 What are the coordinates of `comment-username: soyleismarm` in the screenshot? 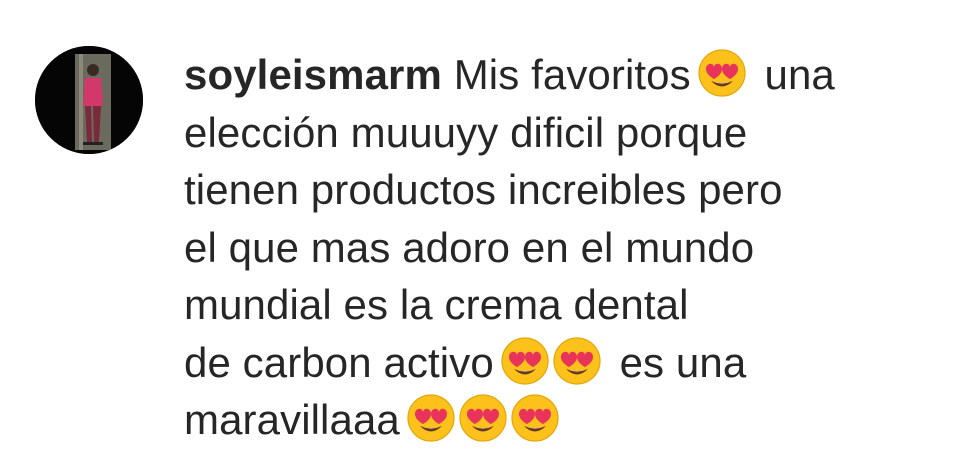 It's located at (313, 74).